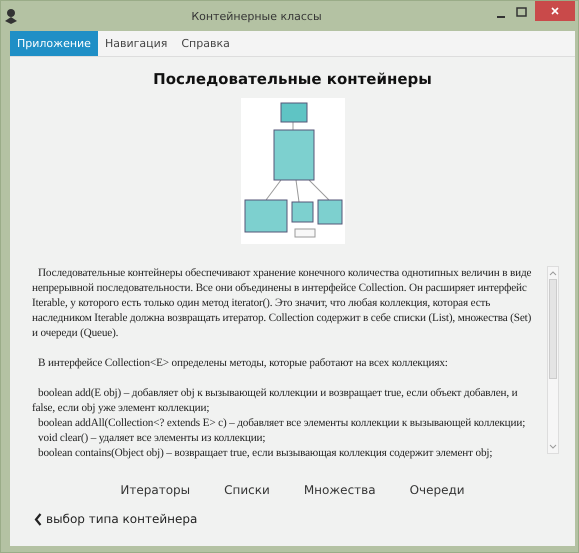  What do you see at coordinates (205, 43) in the screenshot?
I see `menu-item: Справка` at bounding box center [205, 43].